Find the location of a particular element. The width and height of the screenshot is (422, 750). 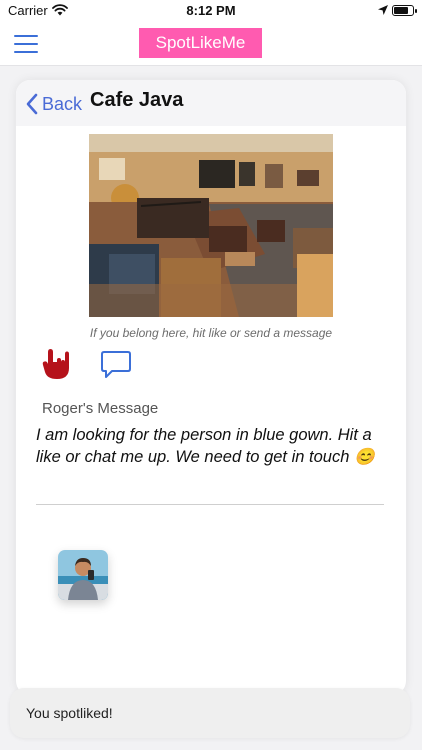

like-button is located at coordinates (56, 364).